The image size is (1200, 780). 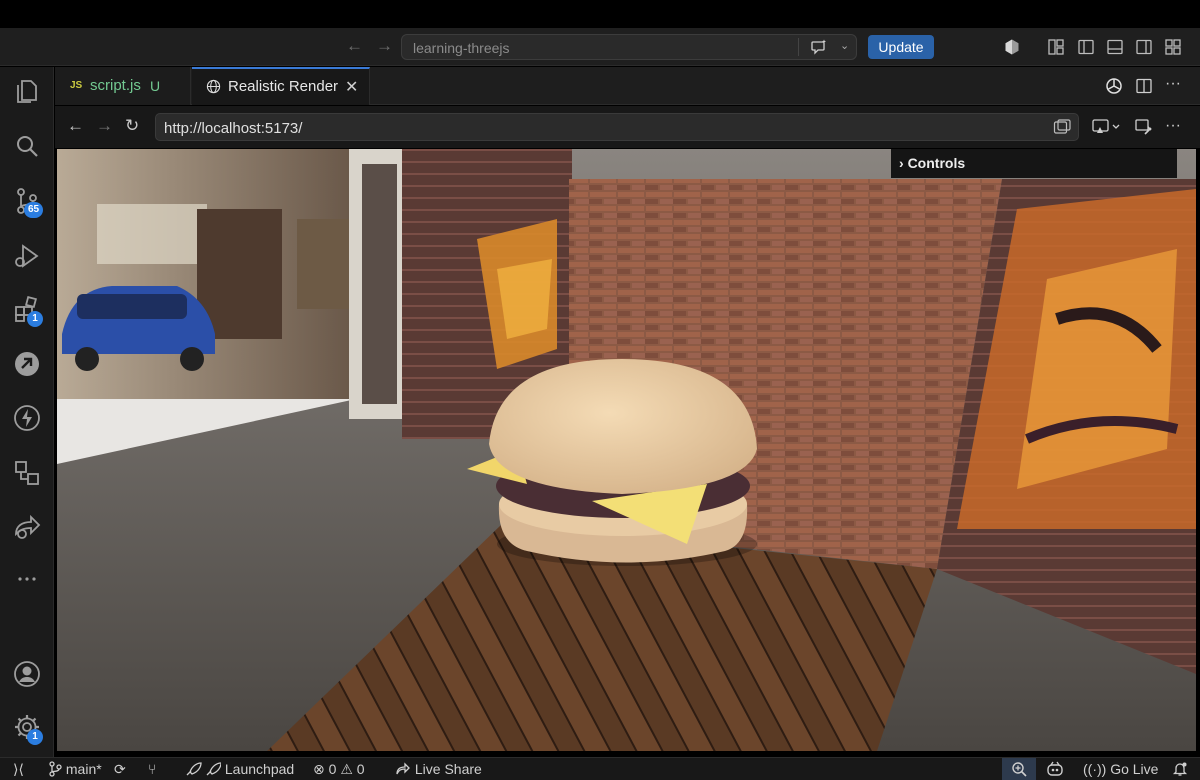 What do you see at coordinates (35, 737) in the screenshot?
I see `settings-badge: 1` at bounding box center [35, 737].